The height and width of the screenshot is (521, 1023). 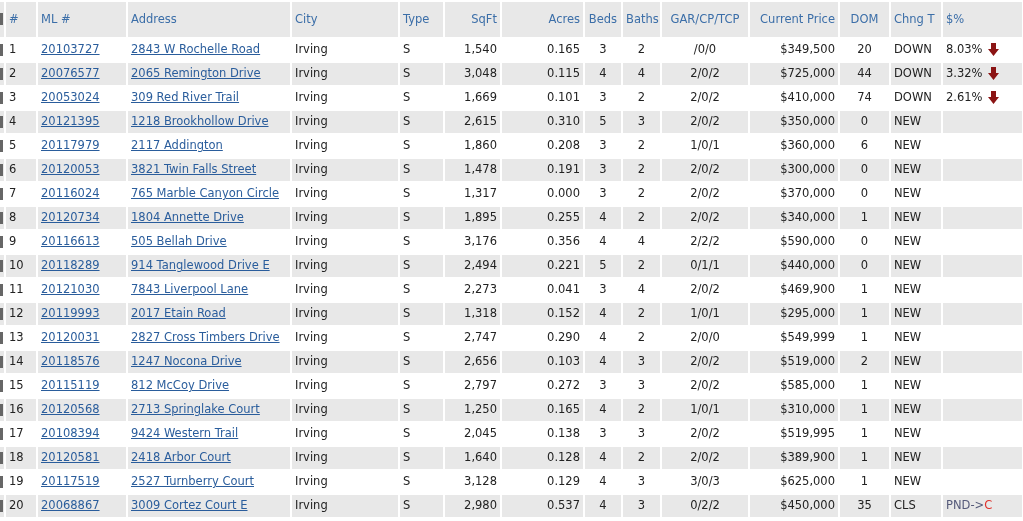 I want to click on table-cell: $310,000, so click(x=794, y=410).